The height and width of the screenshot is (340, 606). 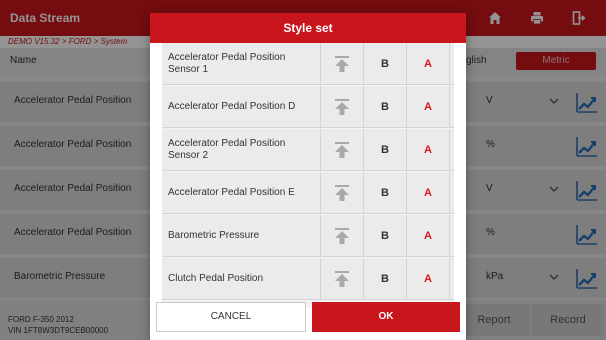 I want to click on ok-button: OK, so click(x=386, y=317).